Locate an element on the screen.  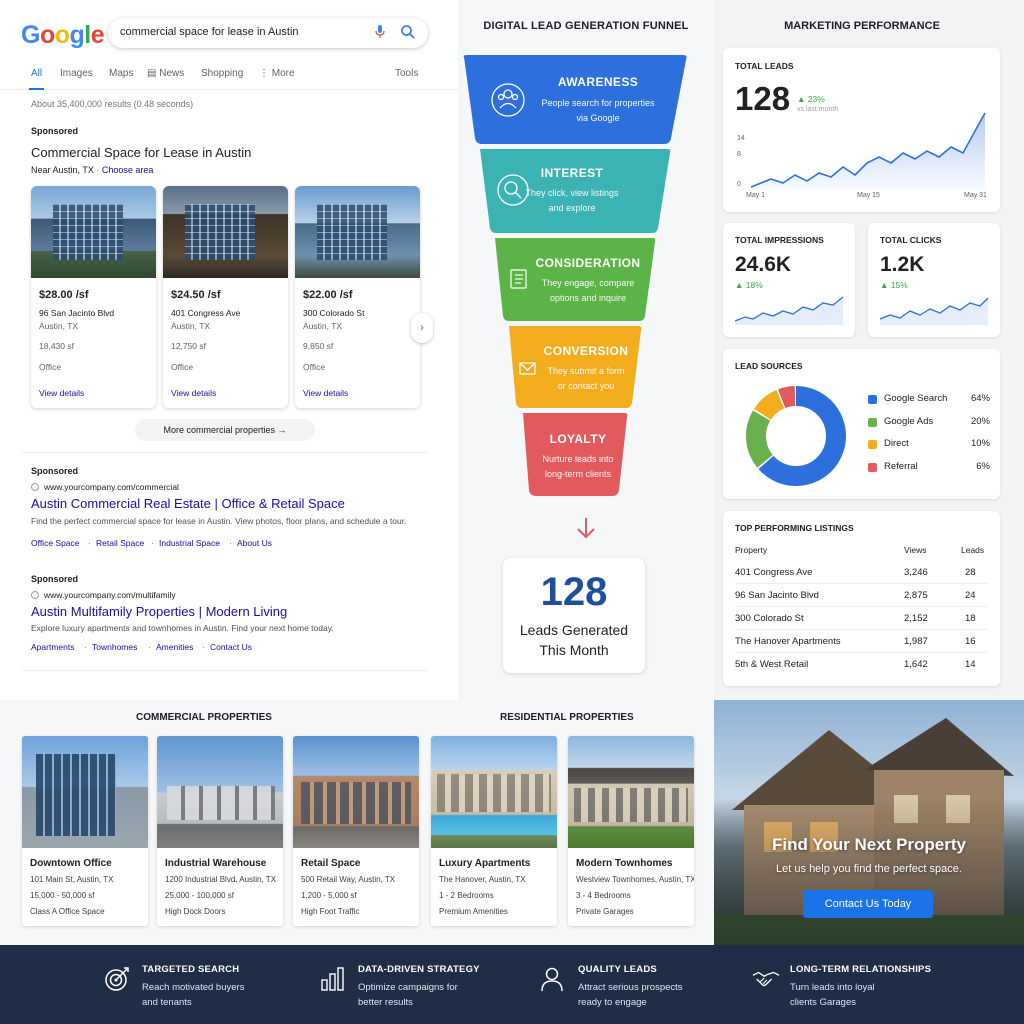
y-tick: 0 is located at coordinates (739, 184).